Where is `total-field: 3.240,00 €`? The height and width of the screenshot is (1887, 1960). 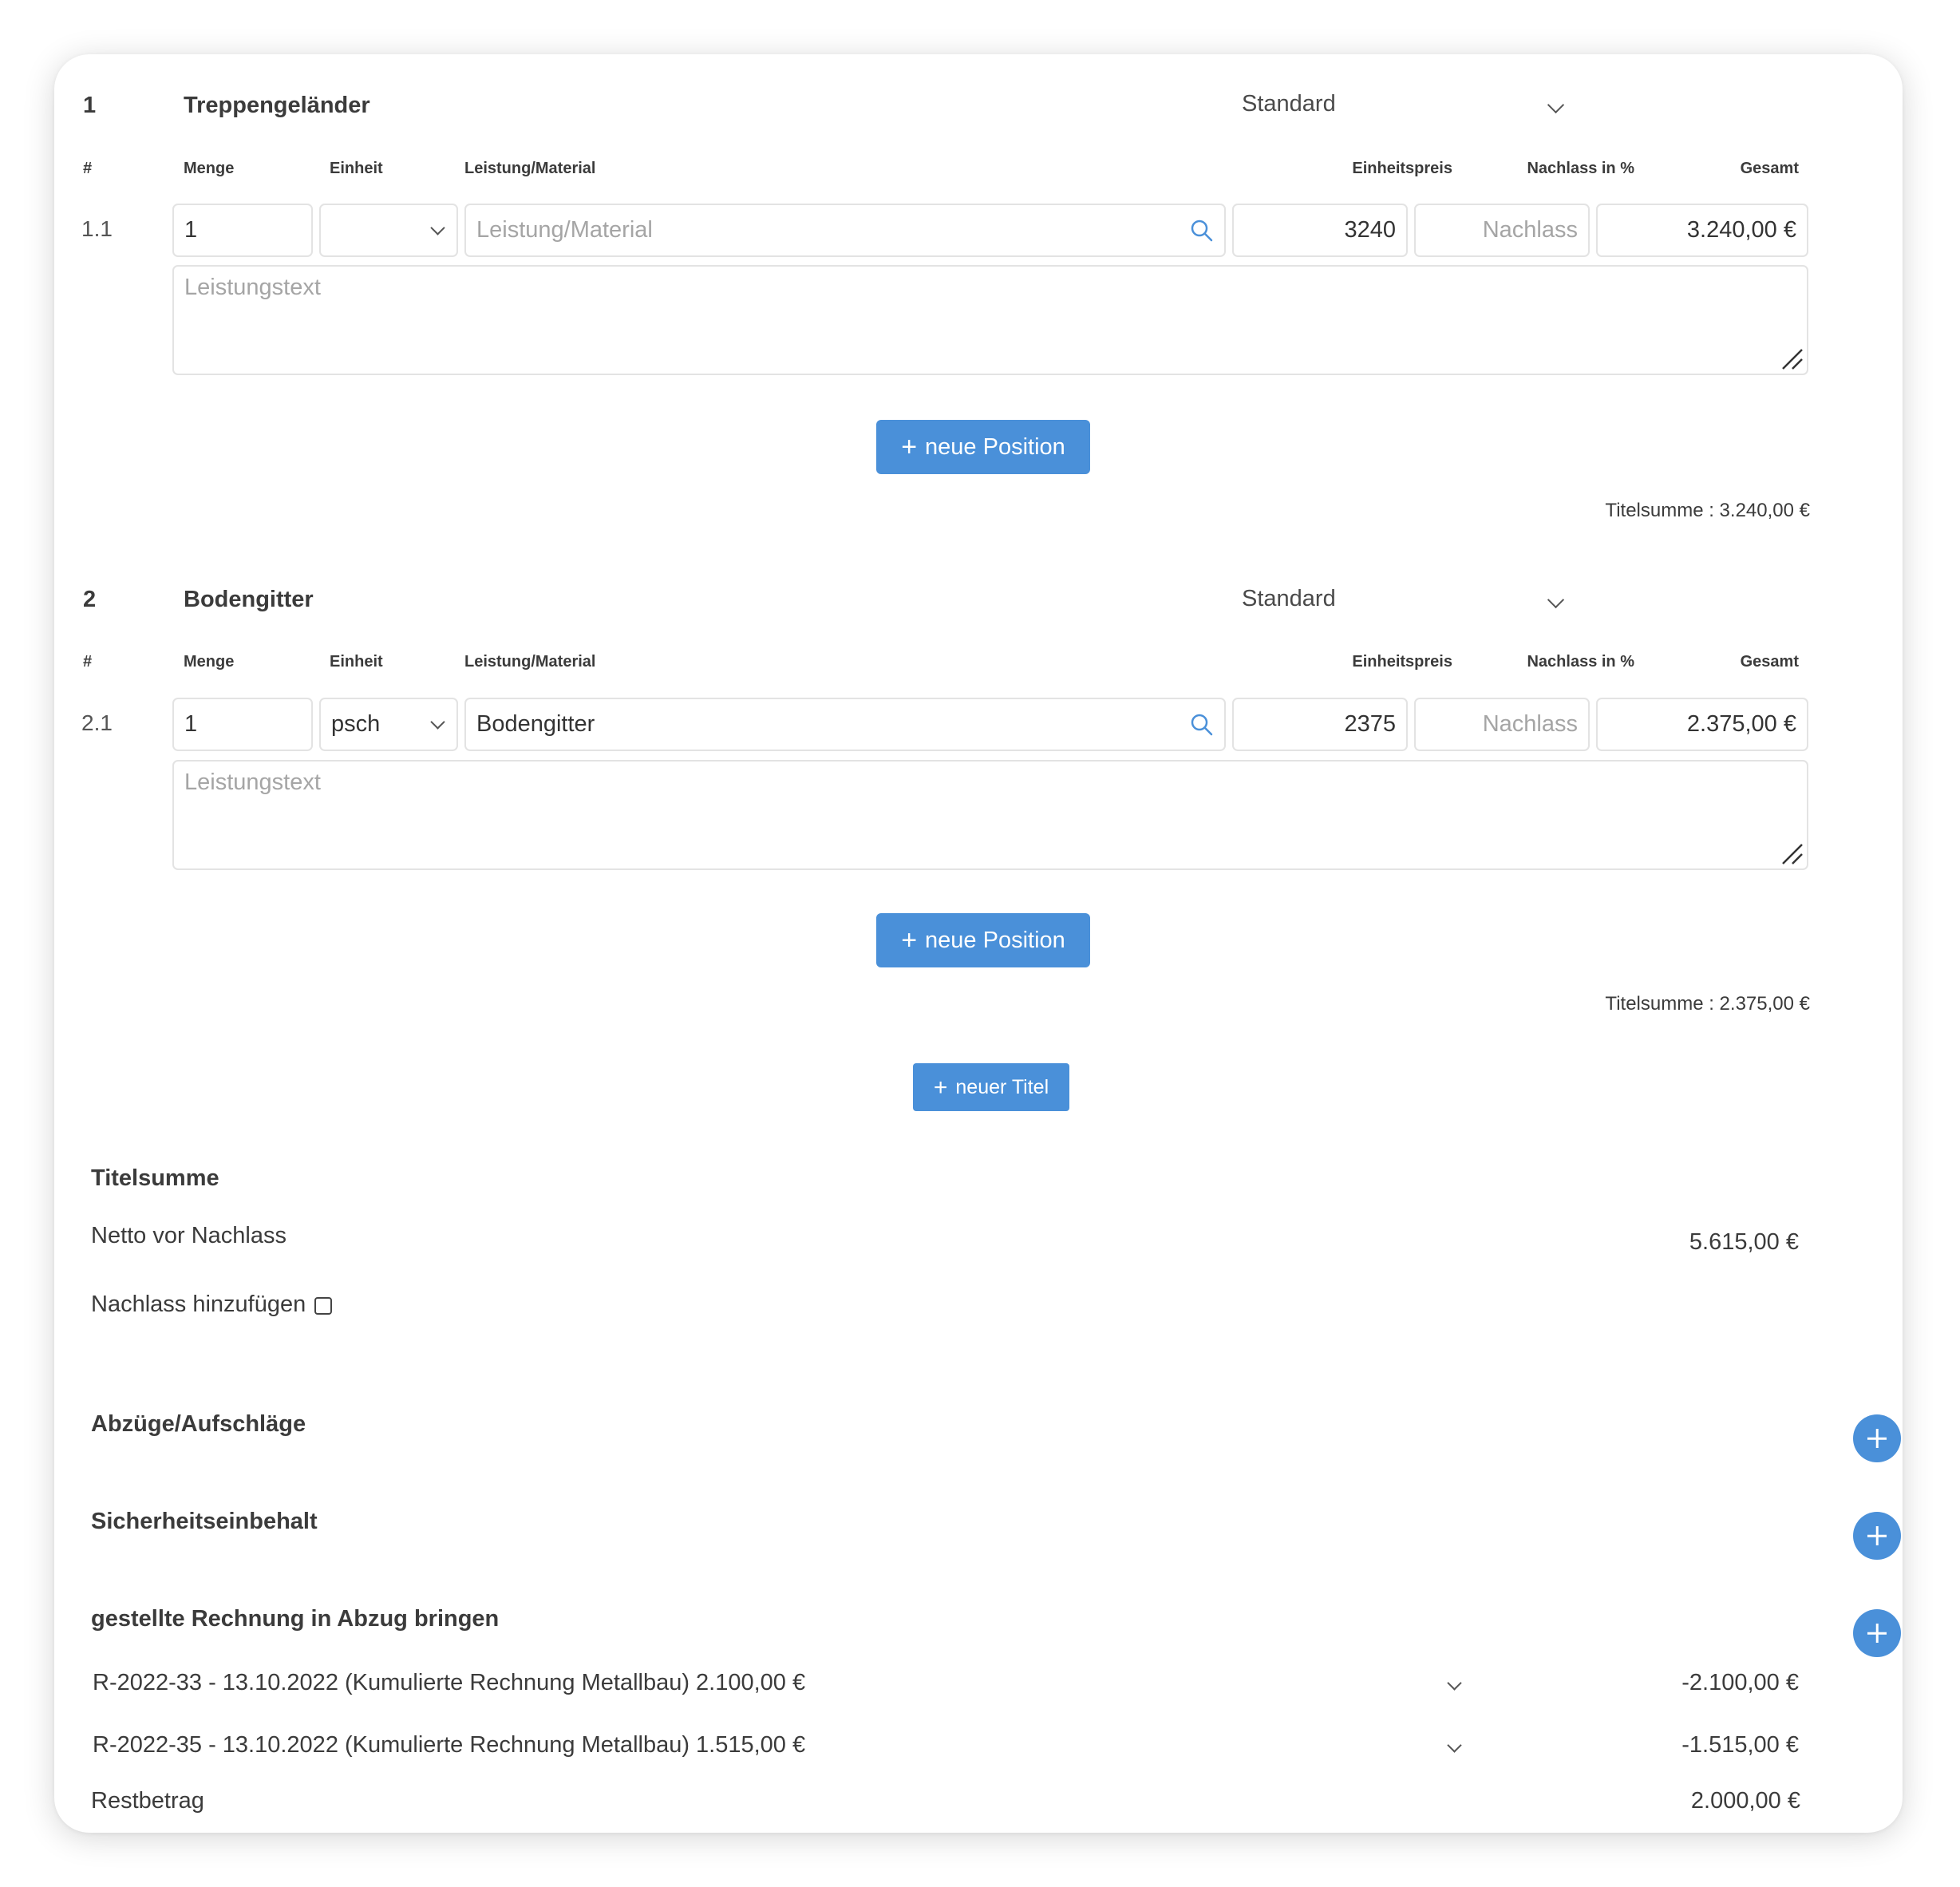 total-field: 3.240,00 € is located at coordinates (1702, 230).